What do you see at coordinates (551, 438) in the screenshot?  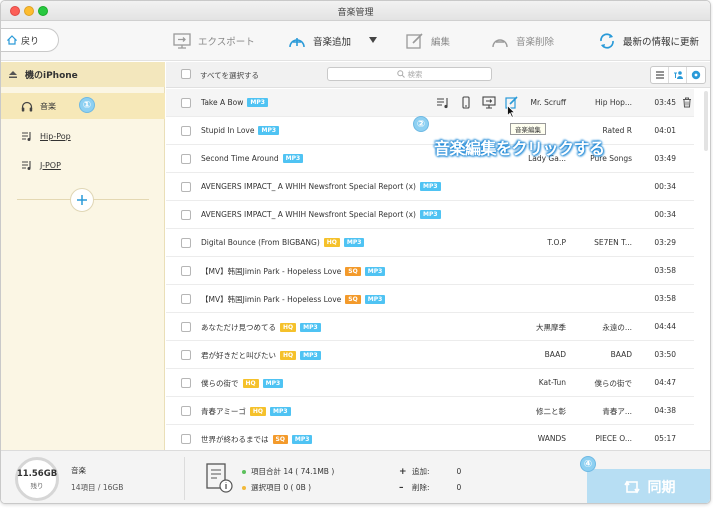 I see `track-artist: WANDS` at bounding box center [551, 438].